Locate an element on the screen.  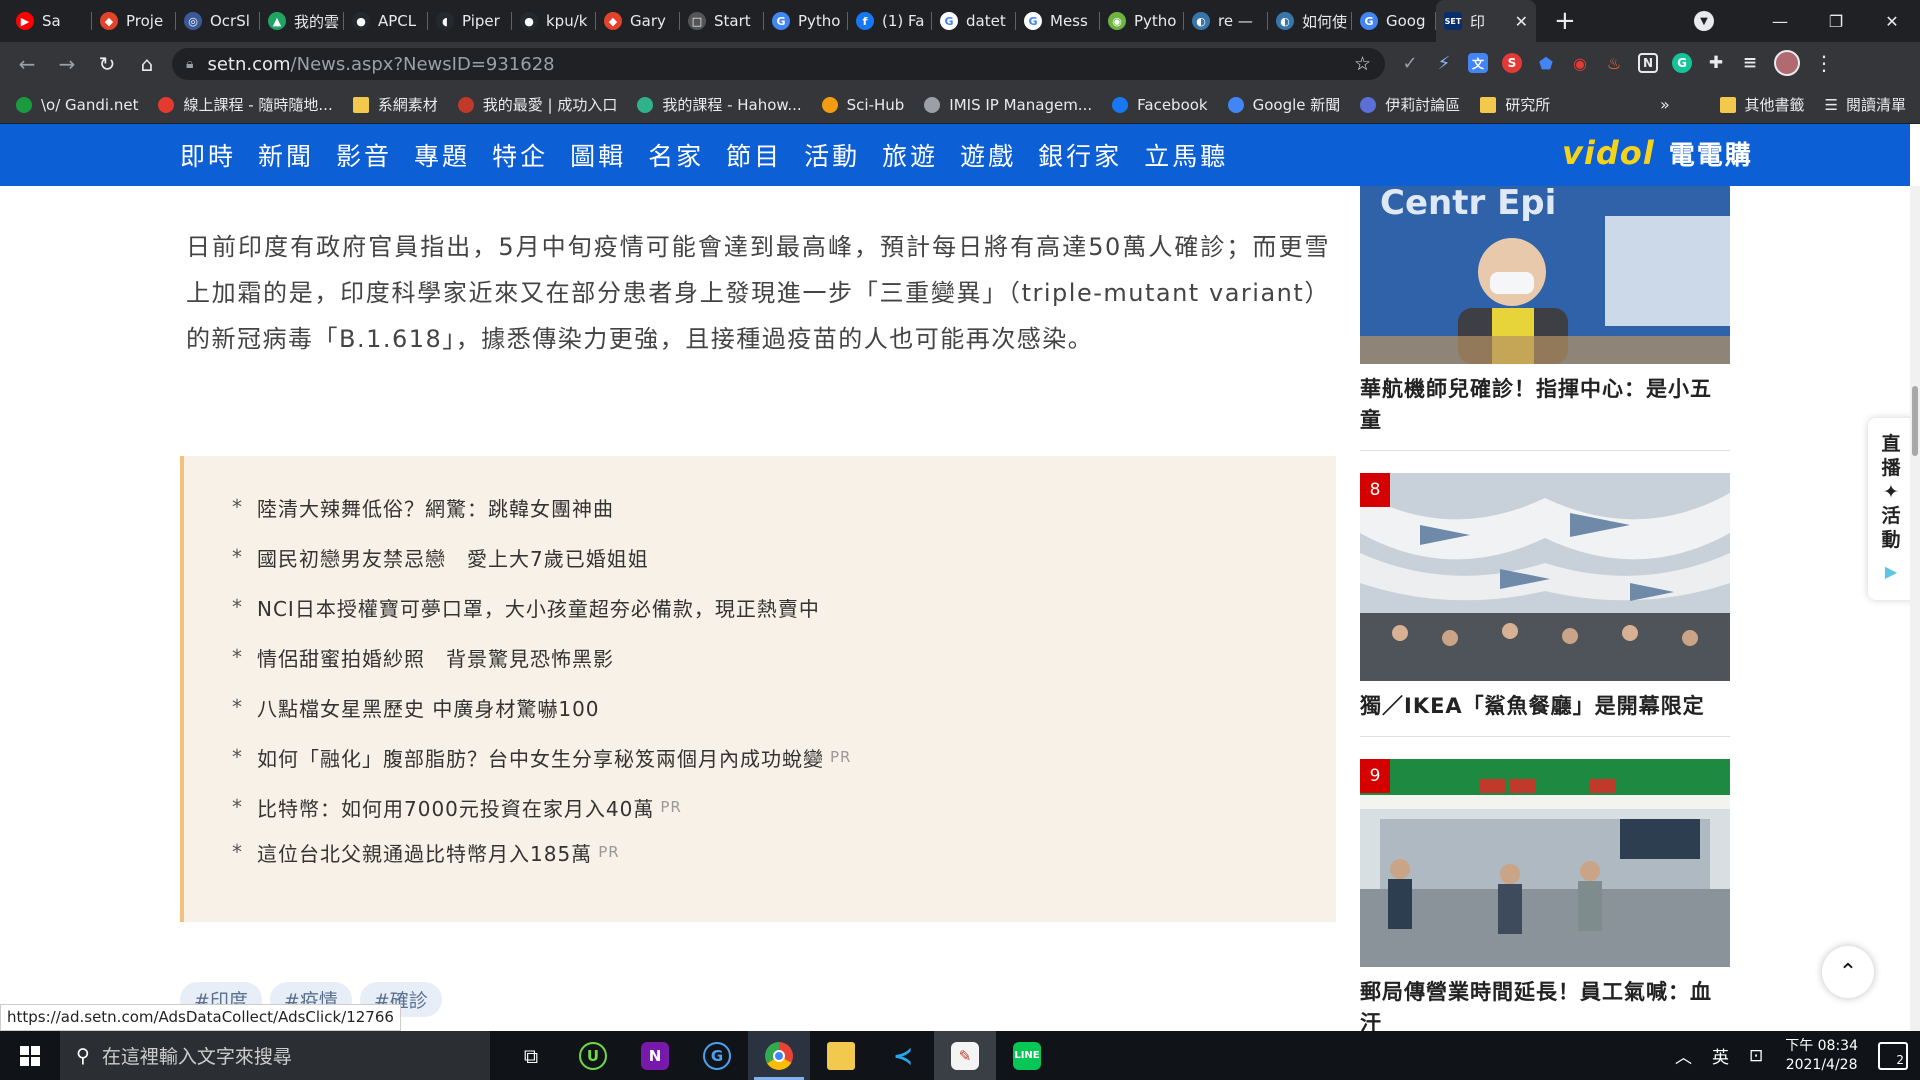
taskbar-app-chrome is located at coordinates (779, 1055).